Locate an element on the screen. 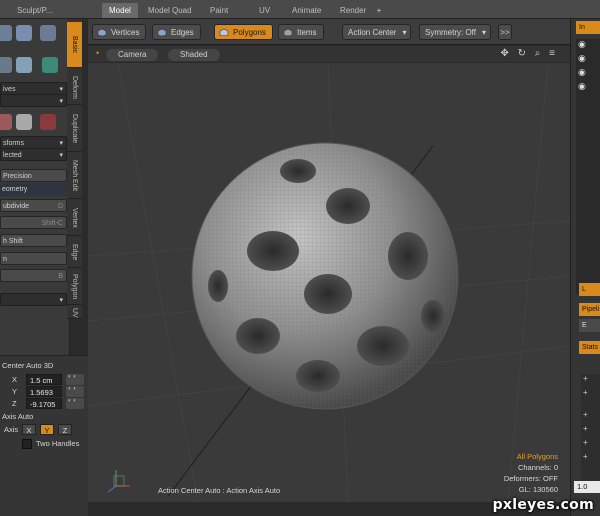 The width and height of the screenshot is (600, 516). stats-expand-icon-5: + is located at coordinates (585, 442).